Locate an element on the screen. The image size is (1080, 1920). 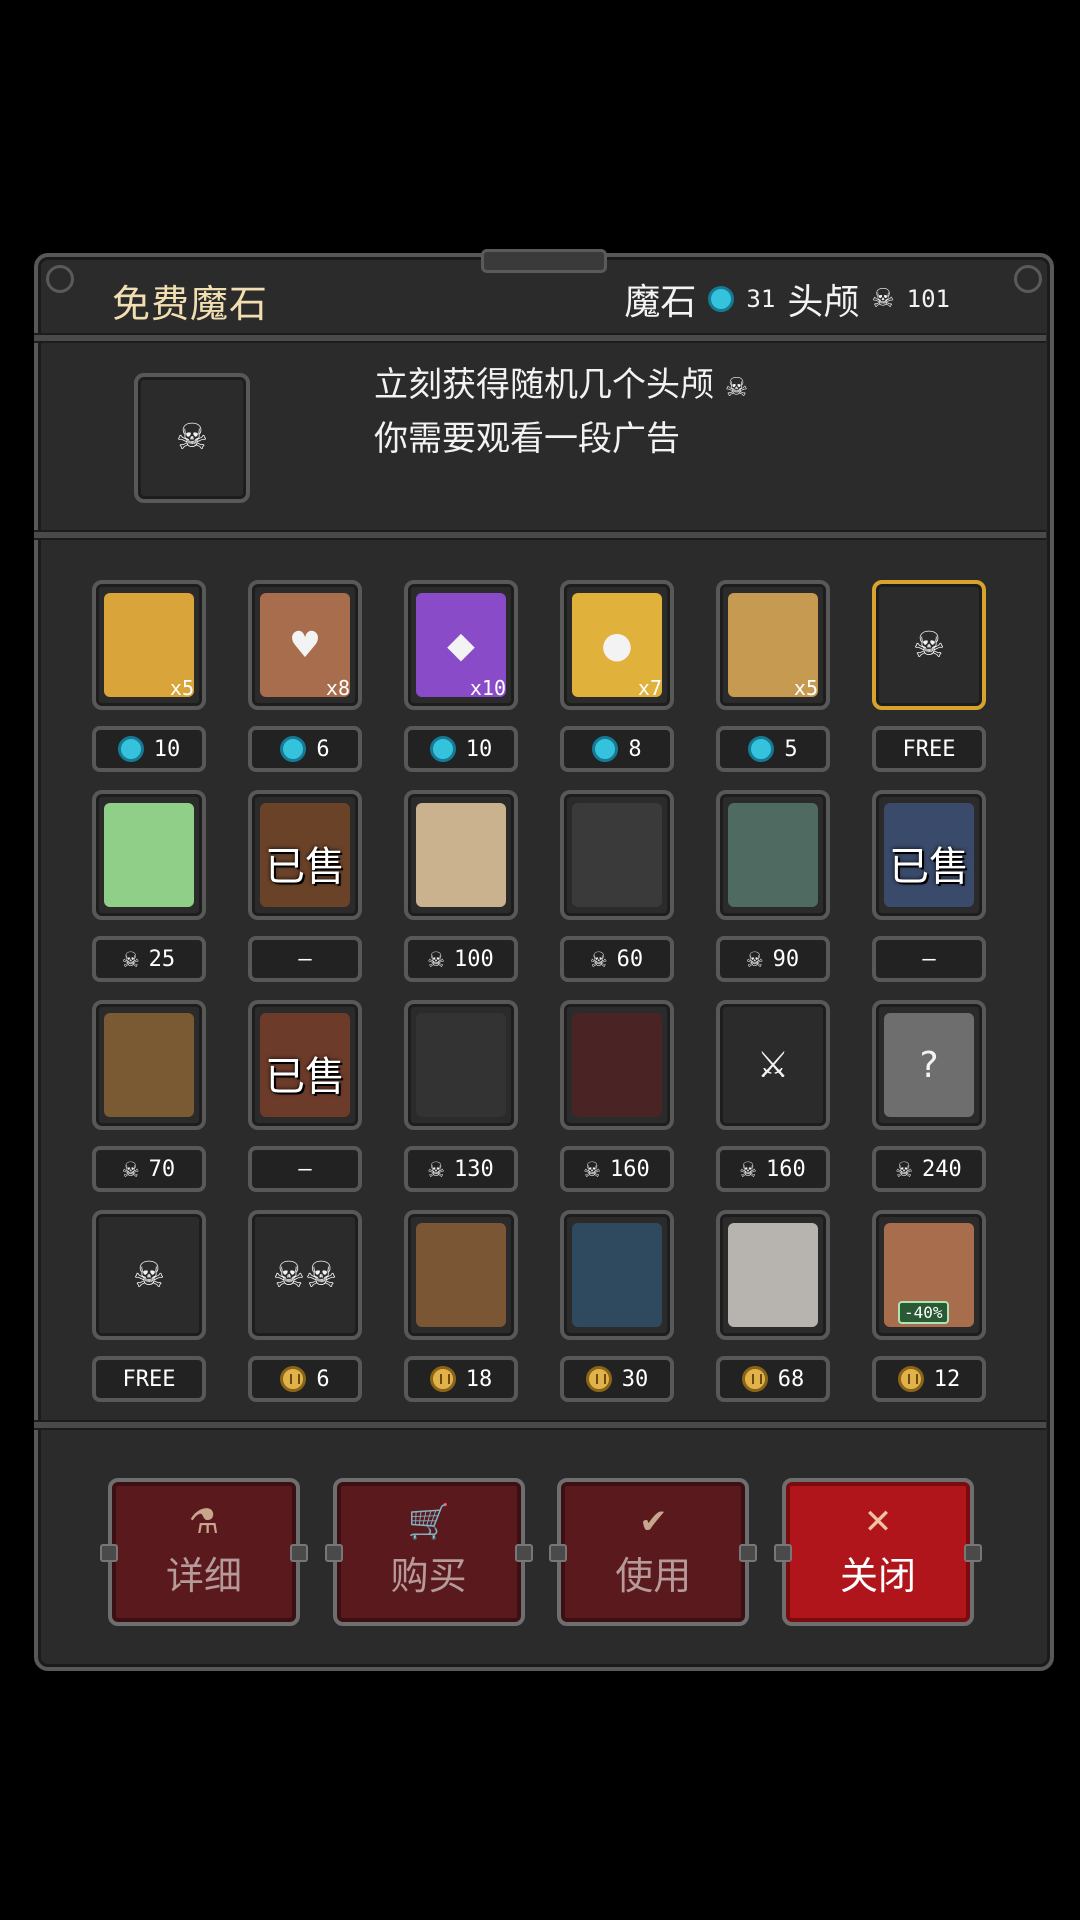
shop-item: 30 is located at coordinates (617, 1315).